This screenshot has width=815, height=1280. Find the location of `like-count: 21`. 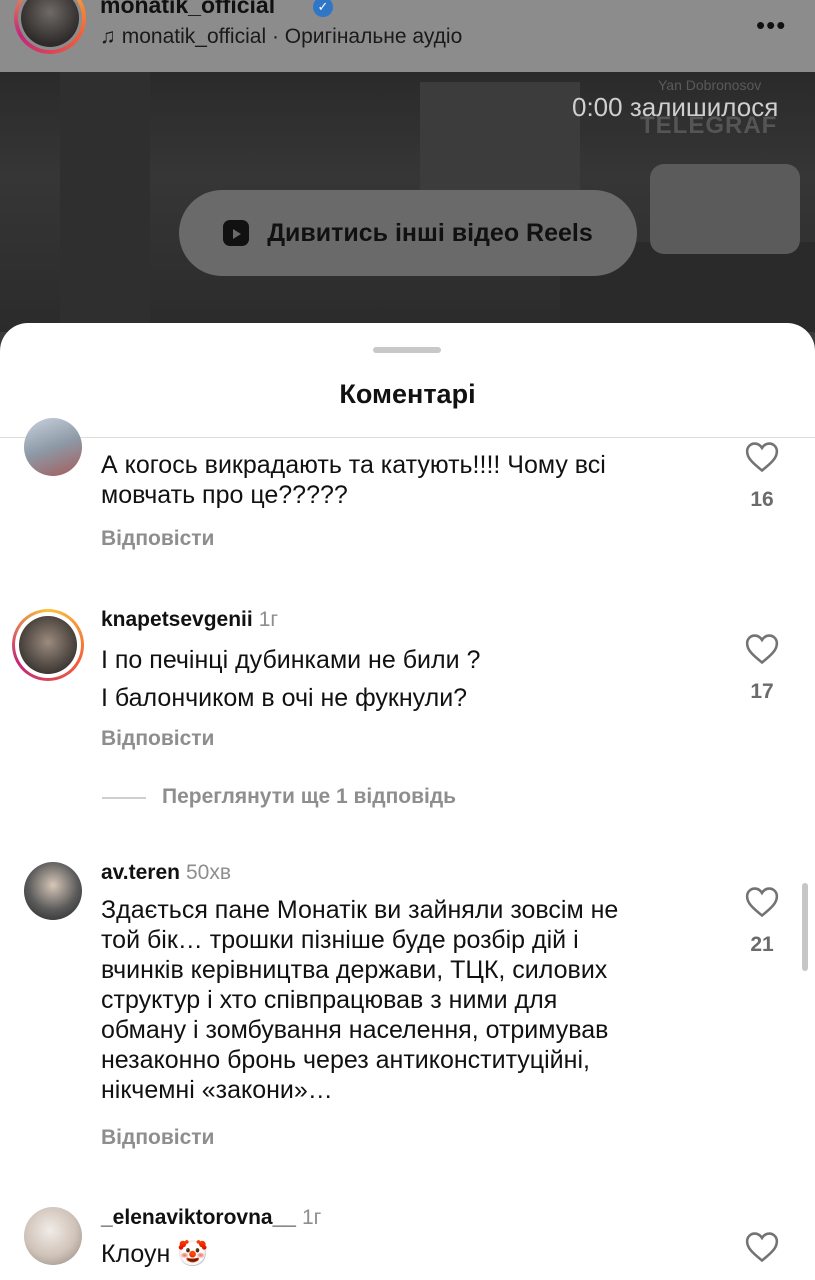

like-count: 21 is located at coordinates (762, 944).